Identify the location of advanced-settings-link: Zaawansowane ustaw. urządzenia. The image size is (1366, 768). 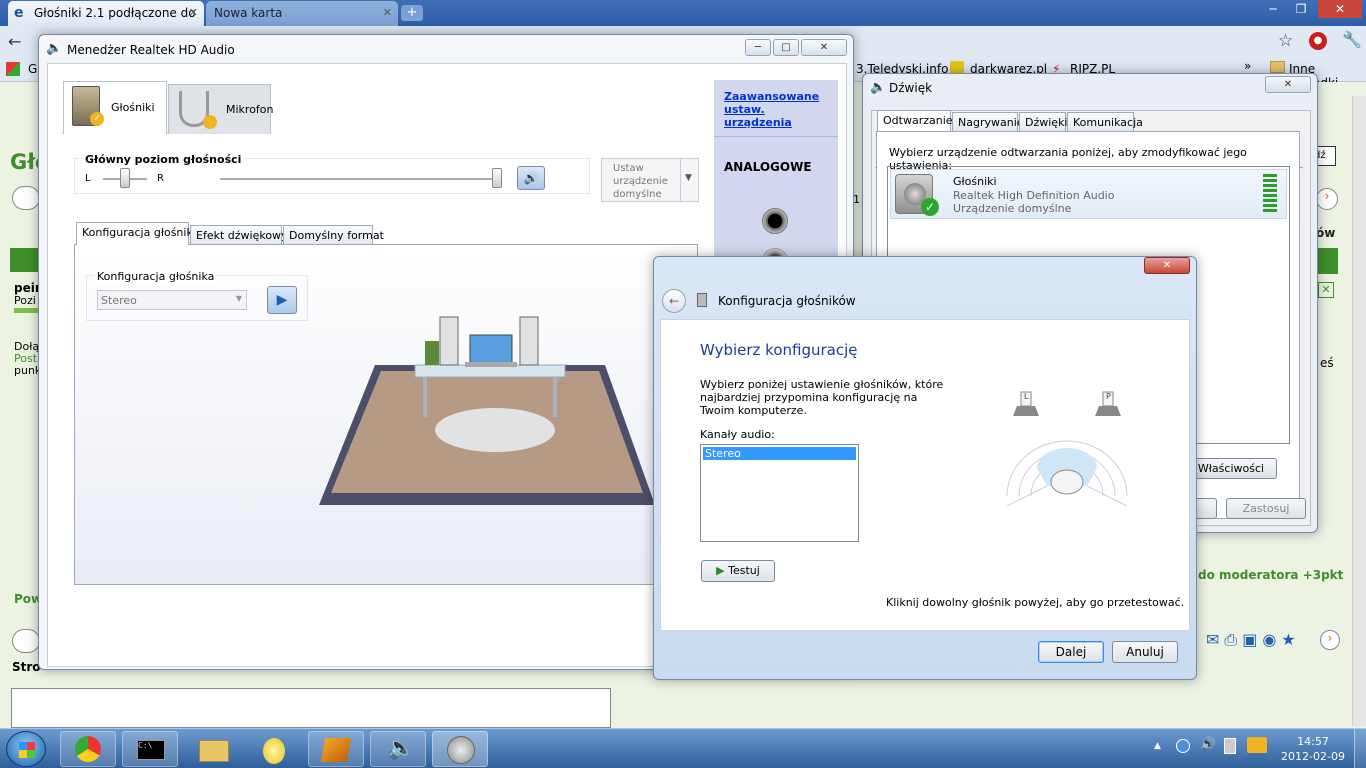
(779, 109).